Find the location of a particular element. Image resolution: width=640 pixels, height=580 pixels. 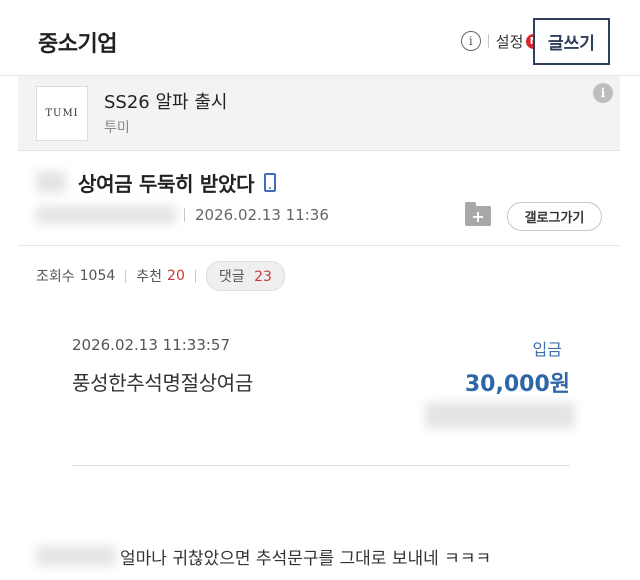

transaction-type: 입금 is located at coordinates (547, 349).